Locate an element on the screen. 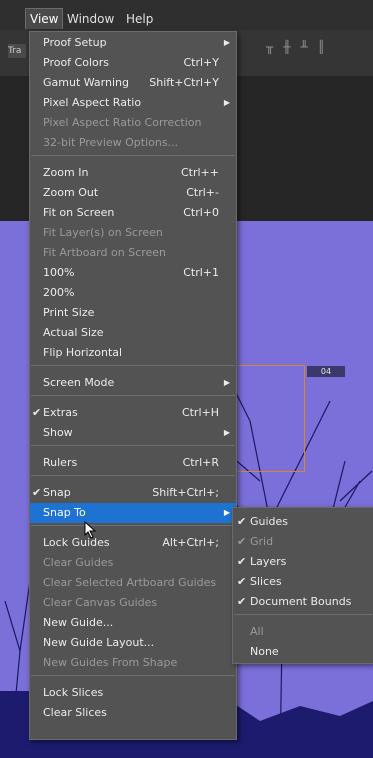  slice-badge: 04 is located at coordinates (326, 371).